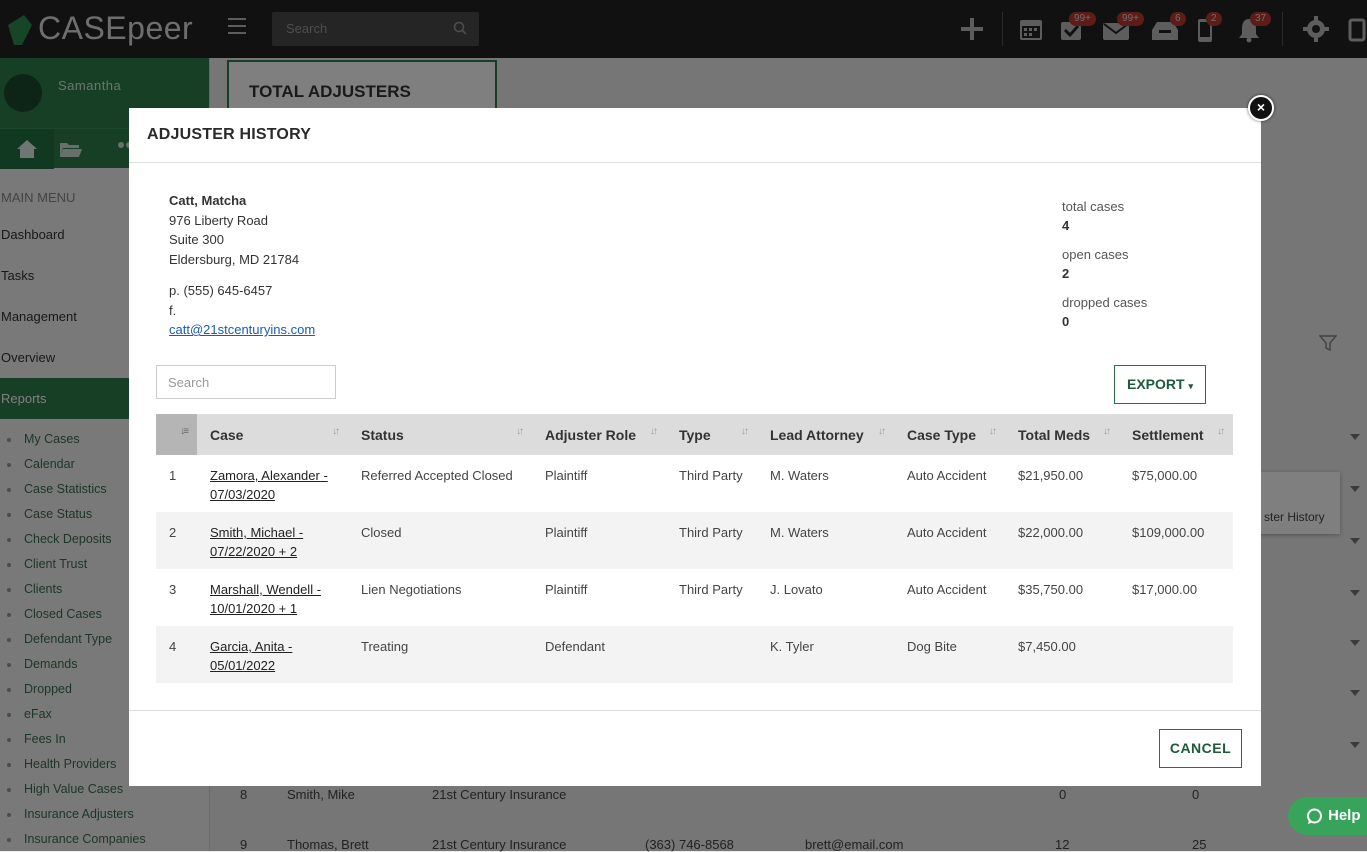 The image size is (1367, 852). Describe the element at coordinates (1066, 273) in the screenshot. I see `open-cases-value: 2` at that location.